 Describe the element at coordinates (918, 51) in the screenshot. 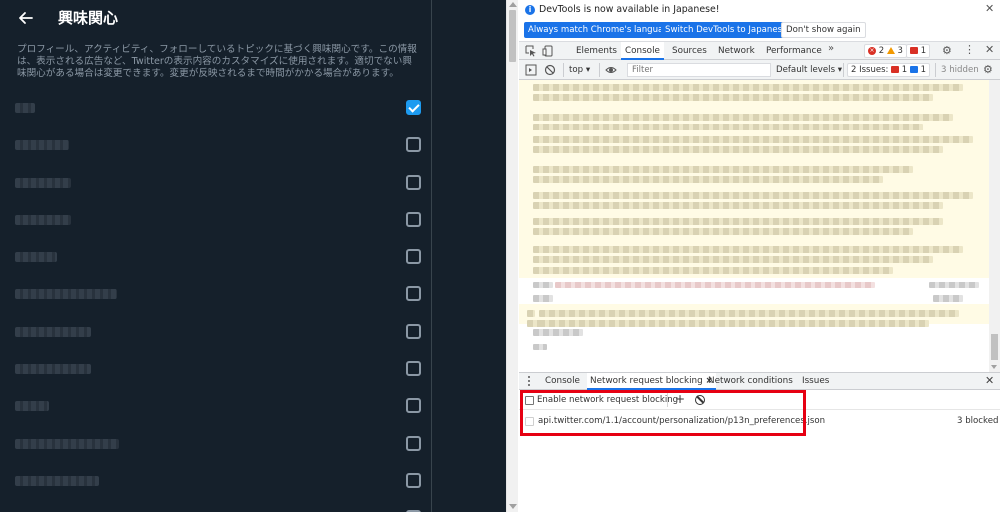

I see `issues-counter: 1` at that location.